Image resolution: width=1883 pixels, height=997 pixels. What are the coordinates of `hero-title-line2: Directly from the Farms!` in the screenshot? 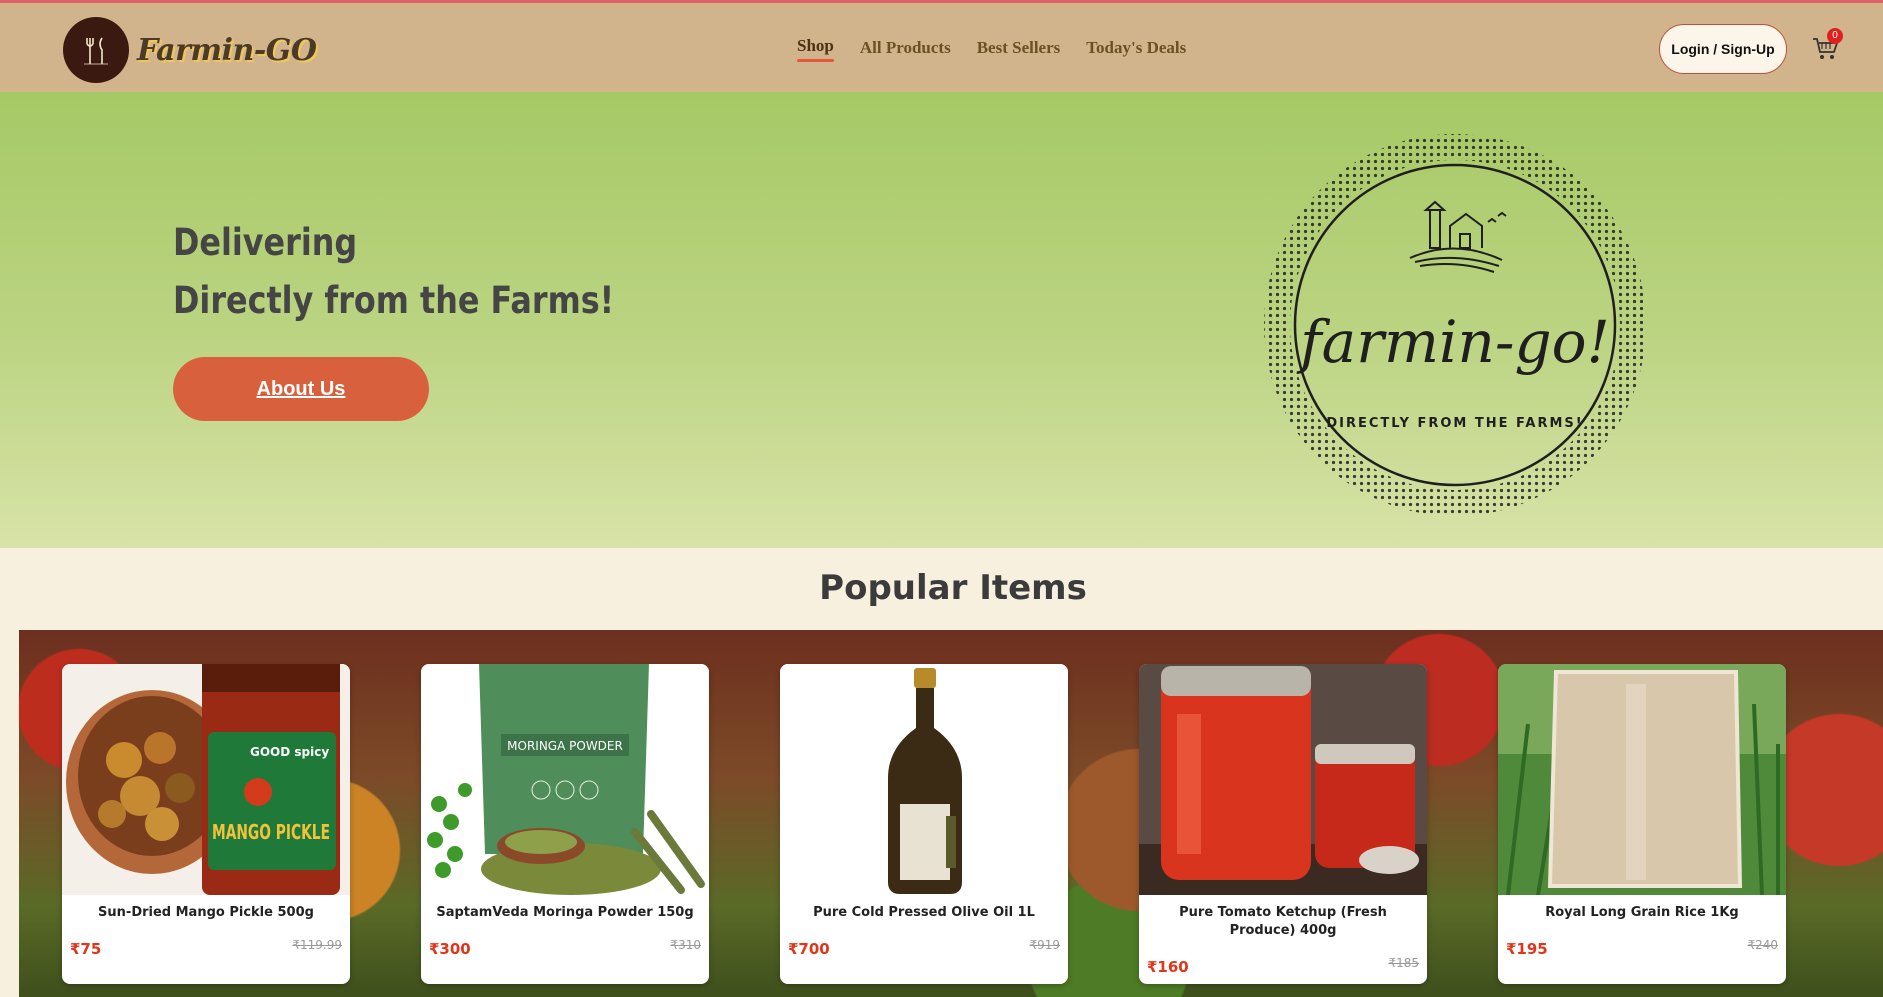 It's located at (394, 300).